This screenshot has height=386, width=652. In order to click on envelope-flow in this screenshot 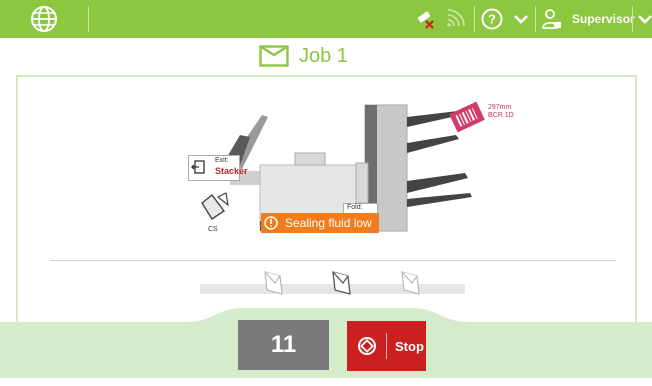, I will do `click(332, 283)`.